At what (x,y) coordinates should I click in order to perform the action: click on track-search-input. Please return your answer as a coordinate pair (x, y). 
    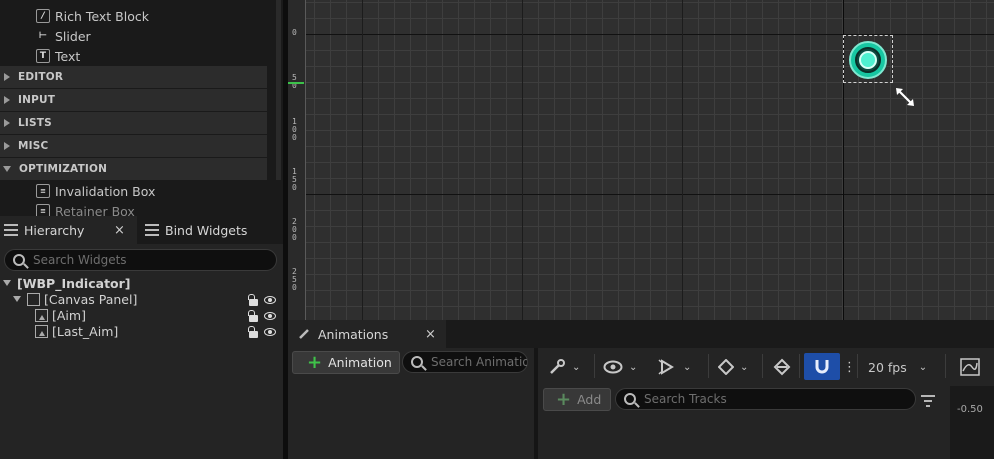
    Looking at the image, I should click on (779, 399).